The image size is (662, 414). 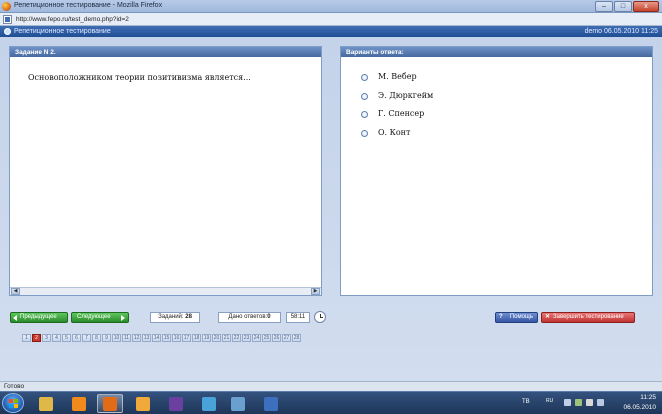 What do you see at coordinates (116, 338) in the screenshot?
I see `page-button: 10` at bounding box center [116, 338].